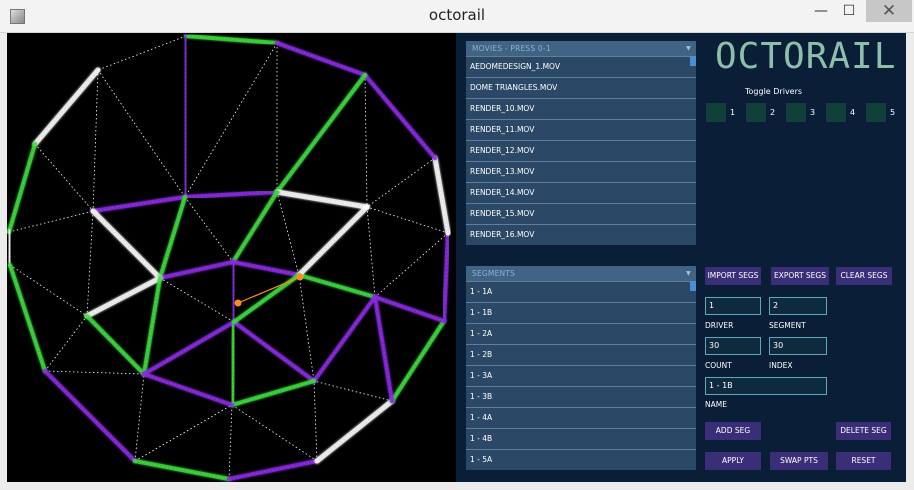 This screenshot has height=490, width=914. What do you see at coordinates (853, 112) in the screenshot?
I see `driver-toggle-number: 4` at bounding box center [853, 112].